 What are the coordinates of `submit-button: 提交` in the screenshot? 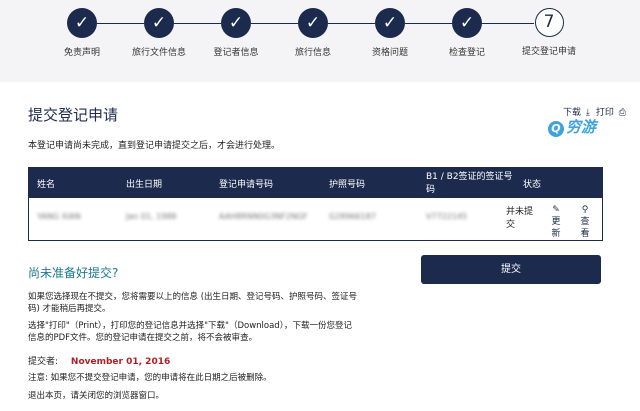 It's located at (511, 269).